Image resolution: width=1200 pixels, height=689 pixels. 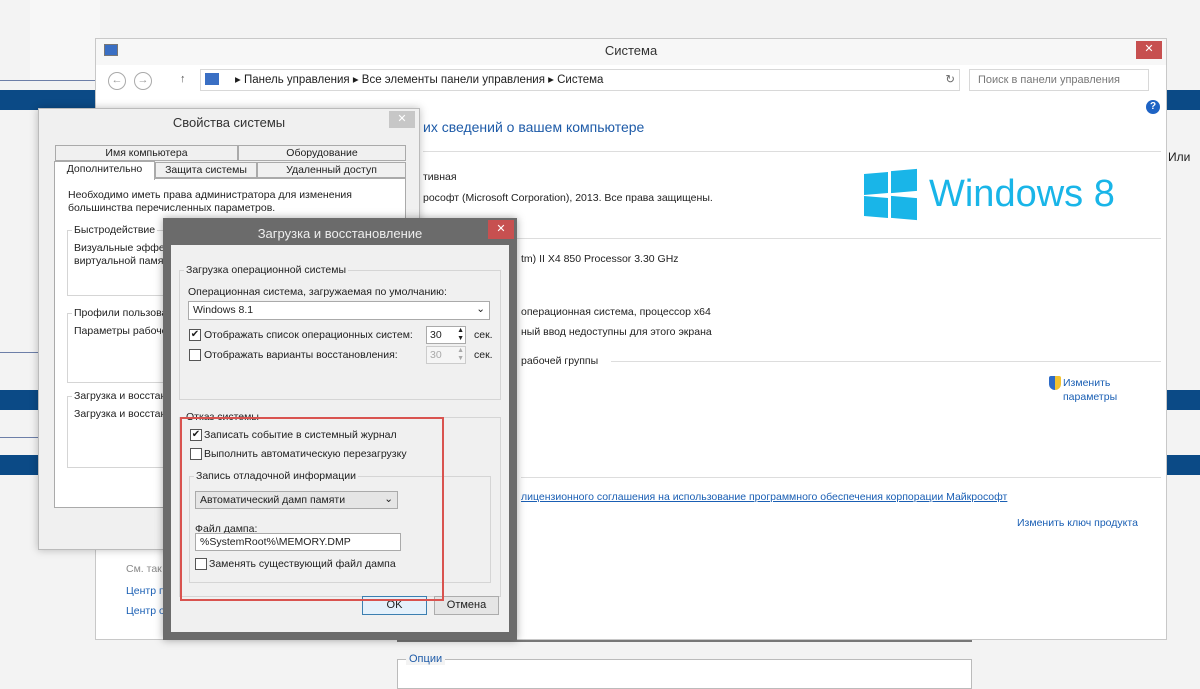 What do you see at coordinates (123, 313) in the screenshot?
I see `group-label: Профили пользоват` at bounding box center [123, 313].